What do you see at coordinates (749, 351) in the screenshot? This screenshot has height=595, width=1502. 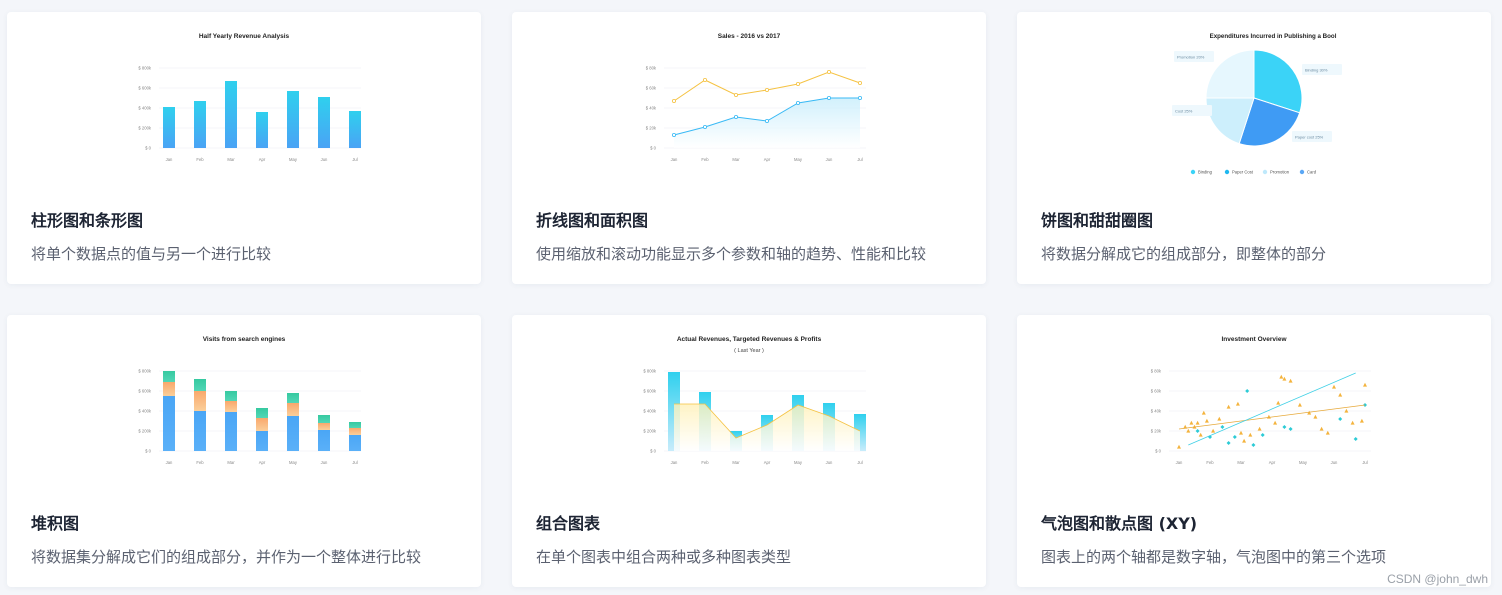 I see `chart-subtitle: ( Last Year )` at bounding box center [749, 351].